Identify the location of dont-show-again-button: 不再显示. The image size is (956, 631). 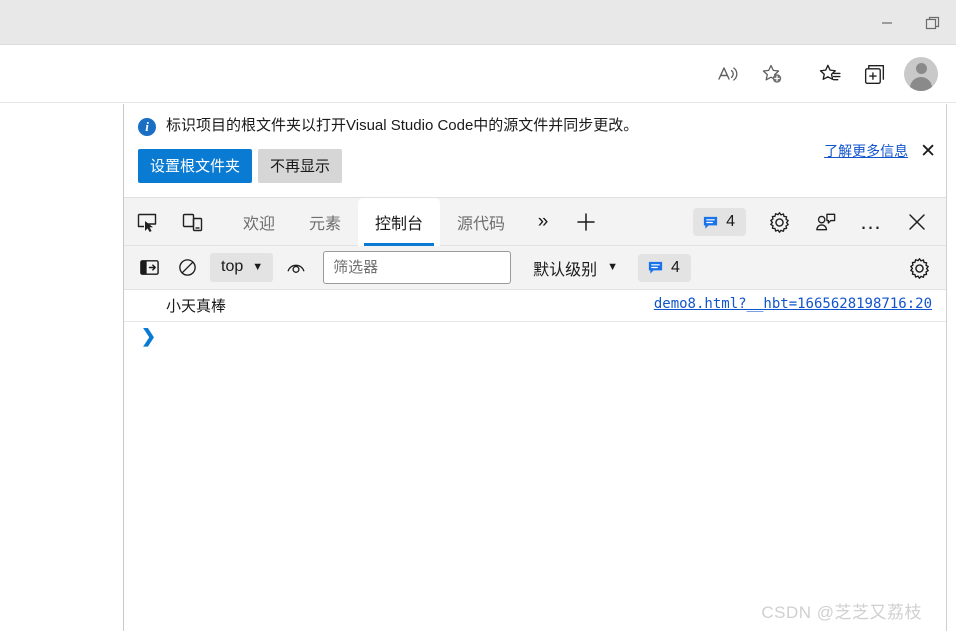
(300, 166).